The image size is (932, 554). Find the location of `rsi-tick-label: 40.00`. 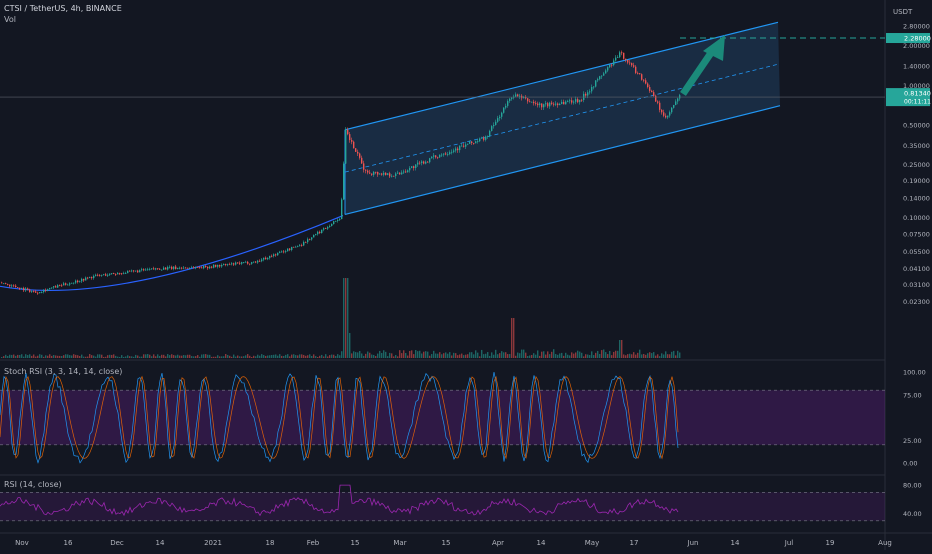

rsi-tick-label: 40.00 is located at coordinates (912, 514).